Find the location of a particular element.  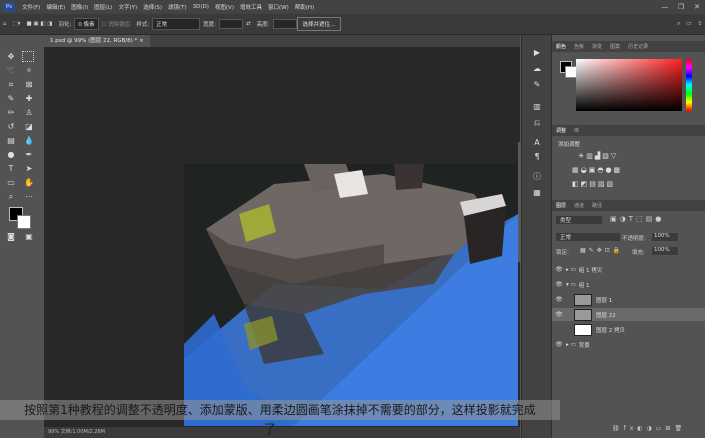

tab-gradients: 渐变 is located at coordinates (597, 46).